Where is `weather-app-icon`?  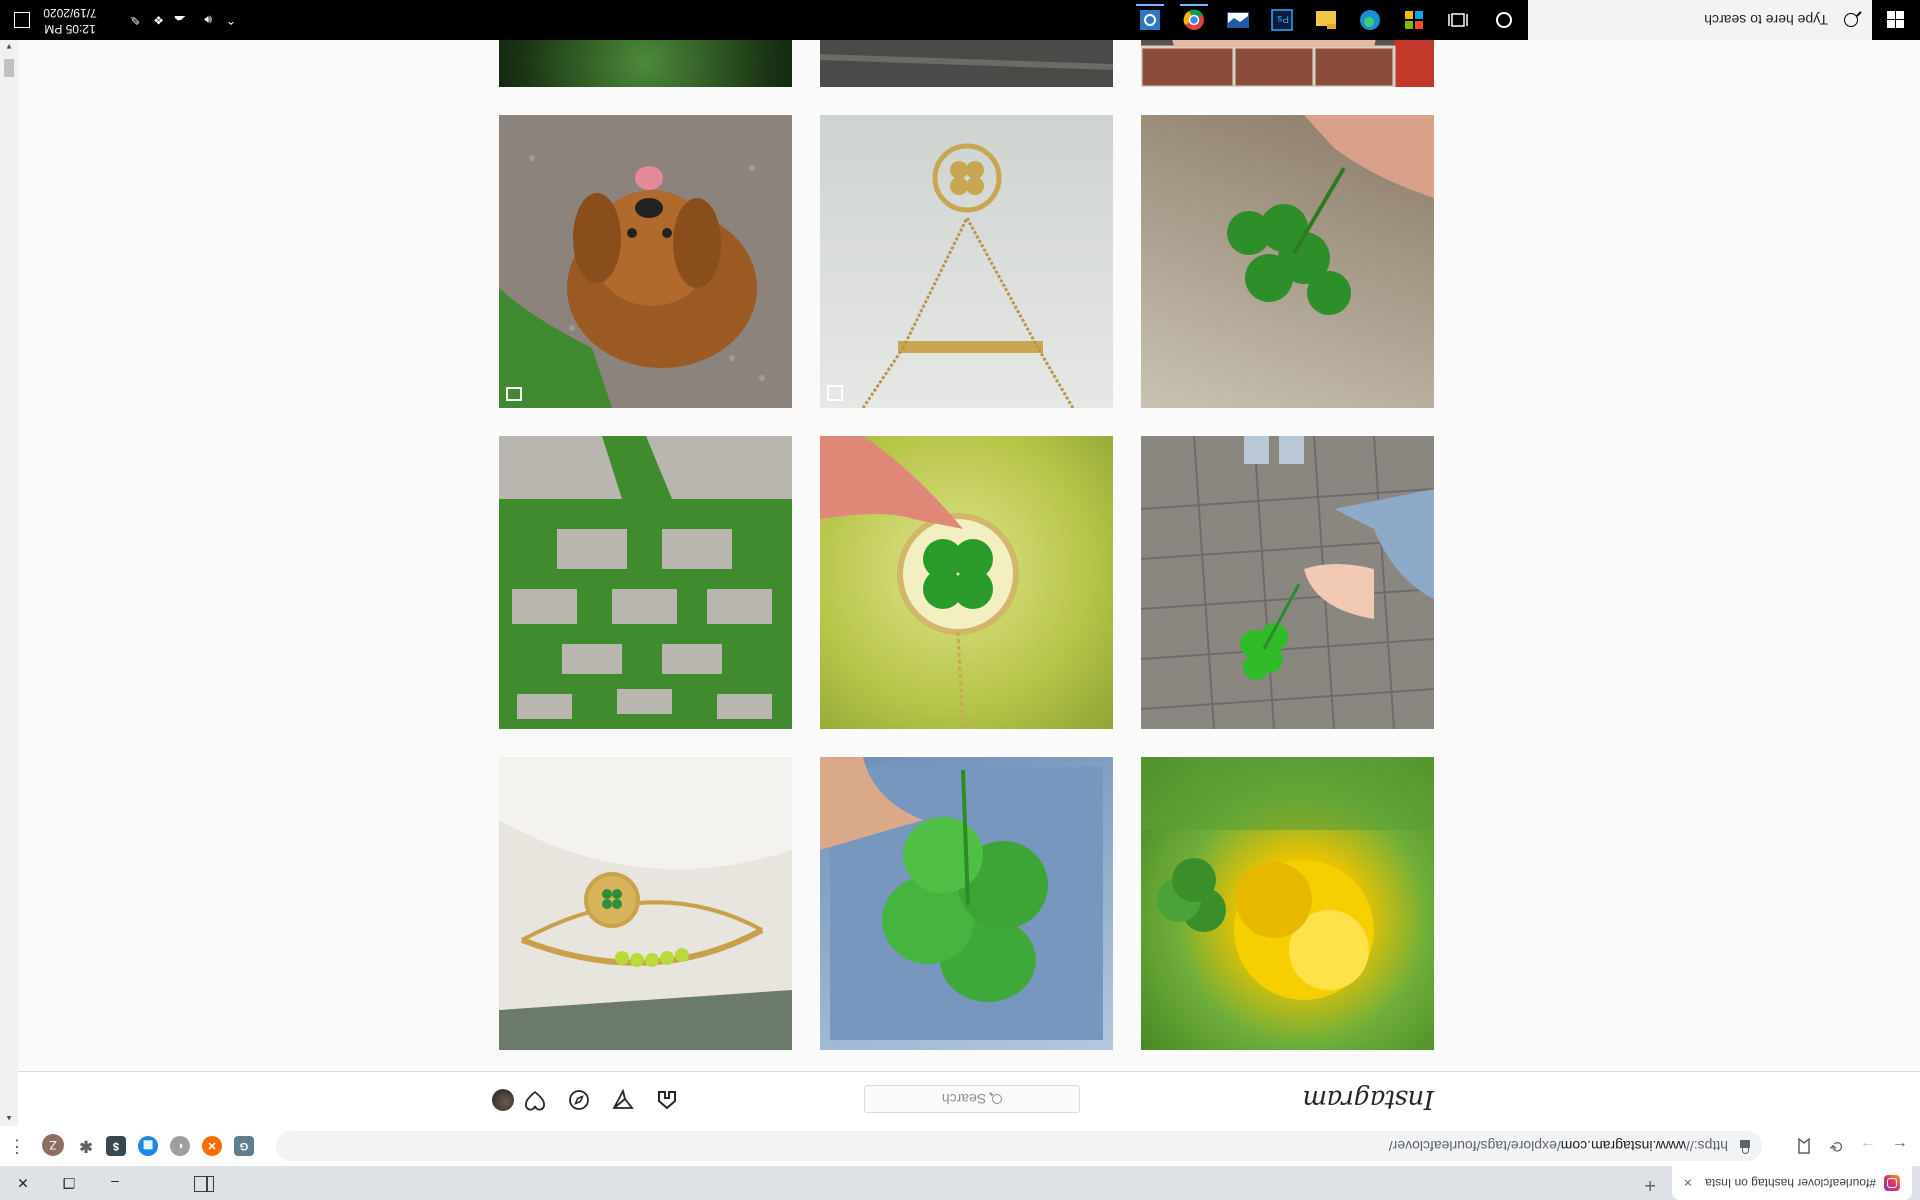
weather-app-icon is located at coordinates (1238, 20).